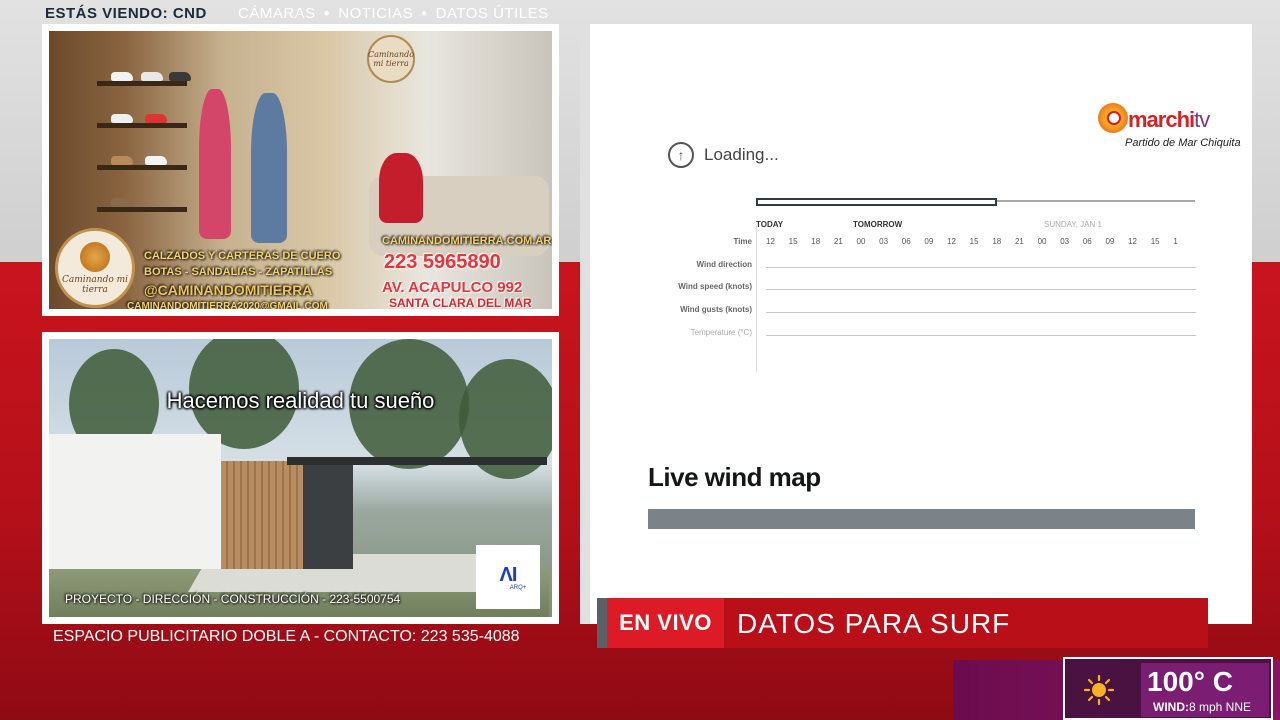  I want to click on store-email: CAMINANDOMITIERRA2020@GMAIL.COM, so click(227, 305).